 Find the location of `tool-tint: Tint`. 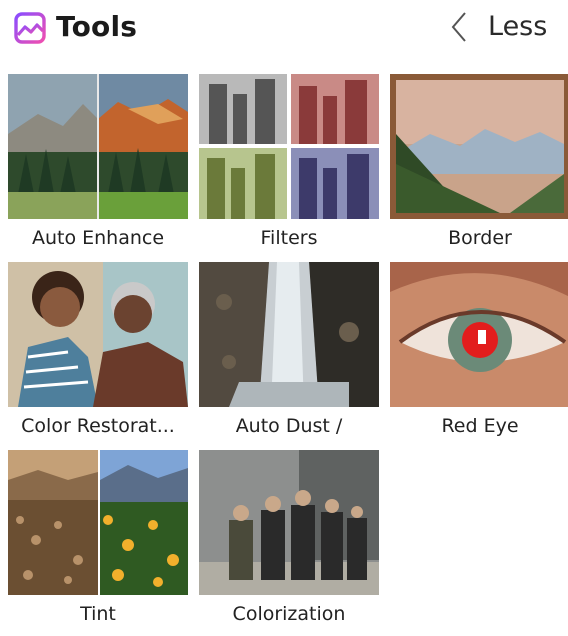

tool-tint: Tint is located at coordinates (98, 543).